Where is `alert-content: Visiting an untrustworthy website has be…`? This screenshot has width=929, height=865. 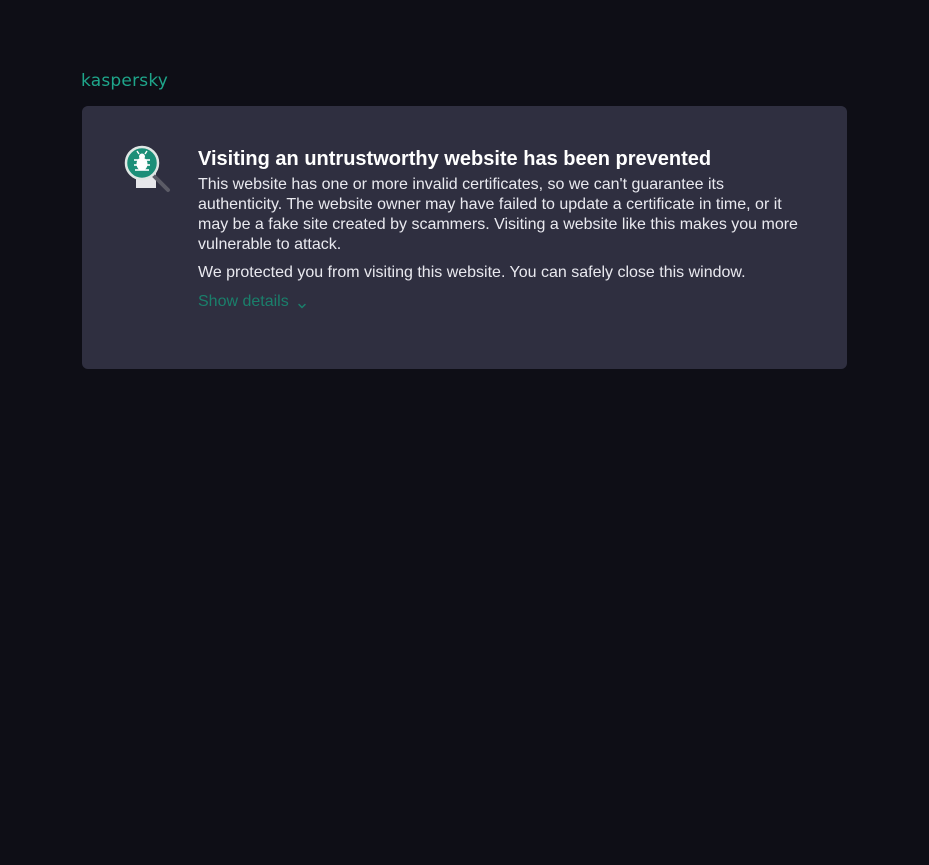 alert-content: Visiting an untrustworthy website has be… is located at coordinates (498, 229).